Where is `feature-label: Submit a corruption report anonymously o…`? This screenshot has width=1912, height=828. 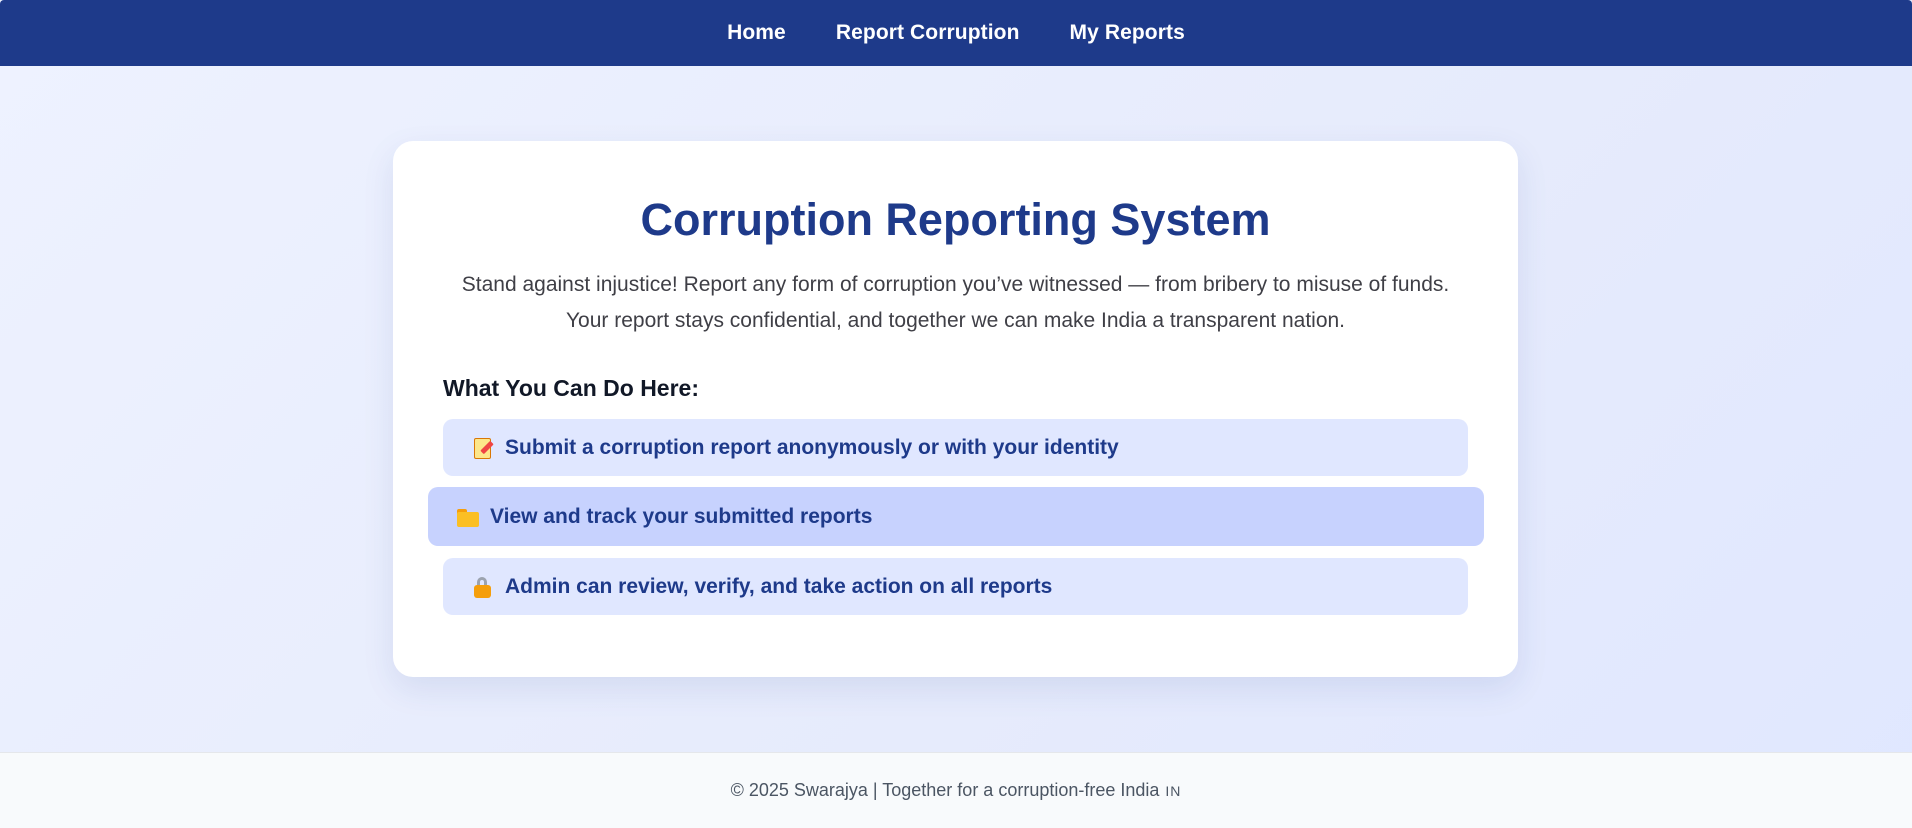 feature-label: Submit a corruption report anonymously o… is located at coordinates (812, 447).